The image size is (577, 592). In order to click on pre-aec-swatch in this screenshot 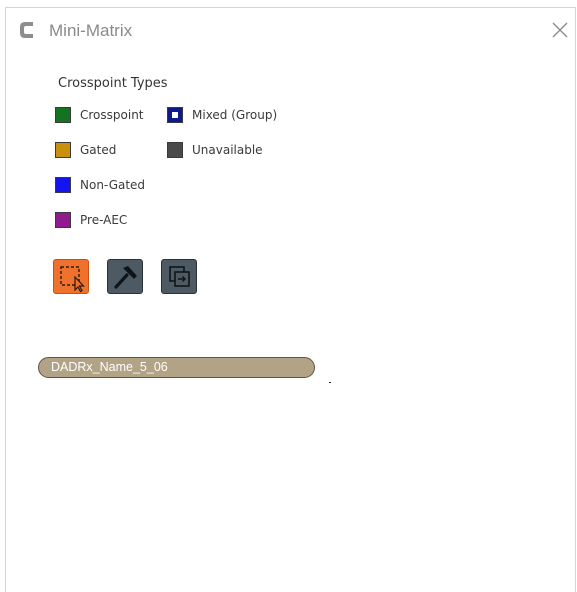, I will do `click(63, 220)`.